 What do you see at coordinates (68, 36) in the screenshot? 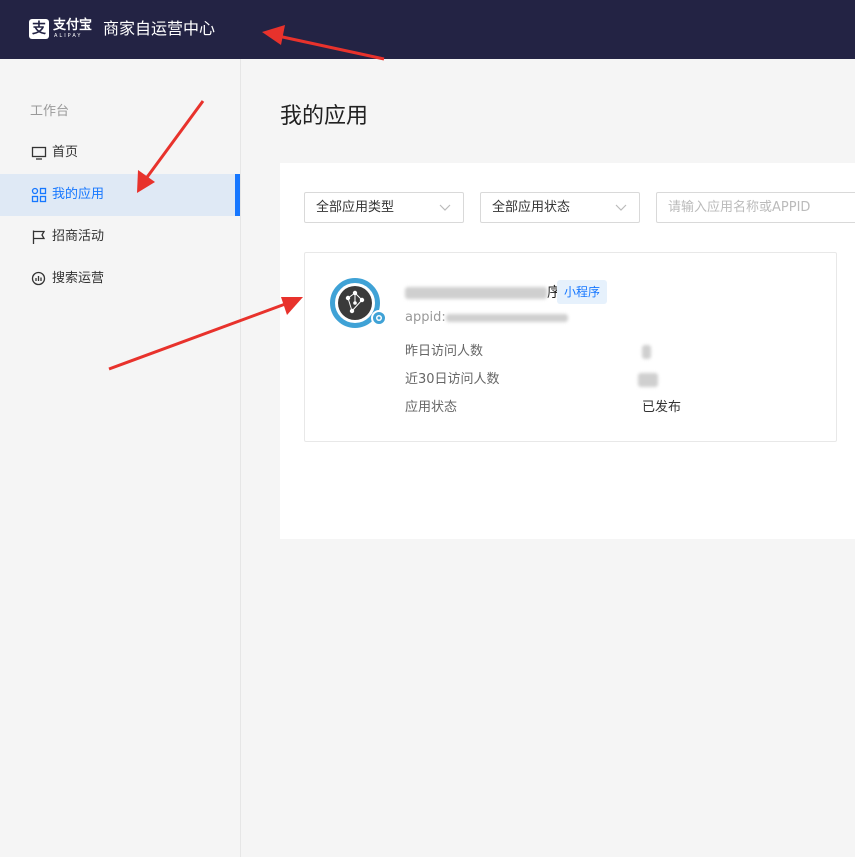
I see `logo-subtext: ALIPAY` at bounding box center [68, 36].